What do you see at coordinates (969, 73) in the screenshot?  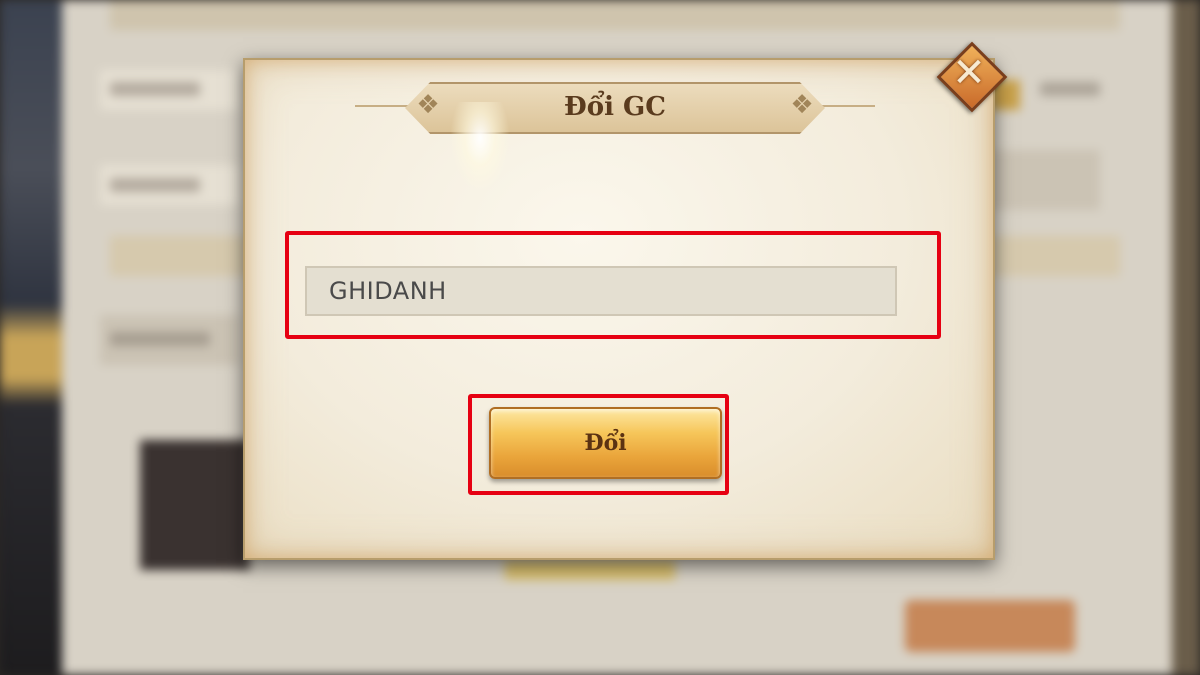 I see `close-icon: ✕` at bounding box center [969, 73].